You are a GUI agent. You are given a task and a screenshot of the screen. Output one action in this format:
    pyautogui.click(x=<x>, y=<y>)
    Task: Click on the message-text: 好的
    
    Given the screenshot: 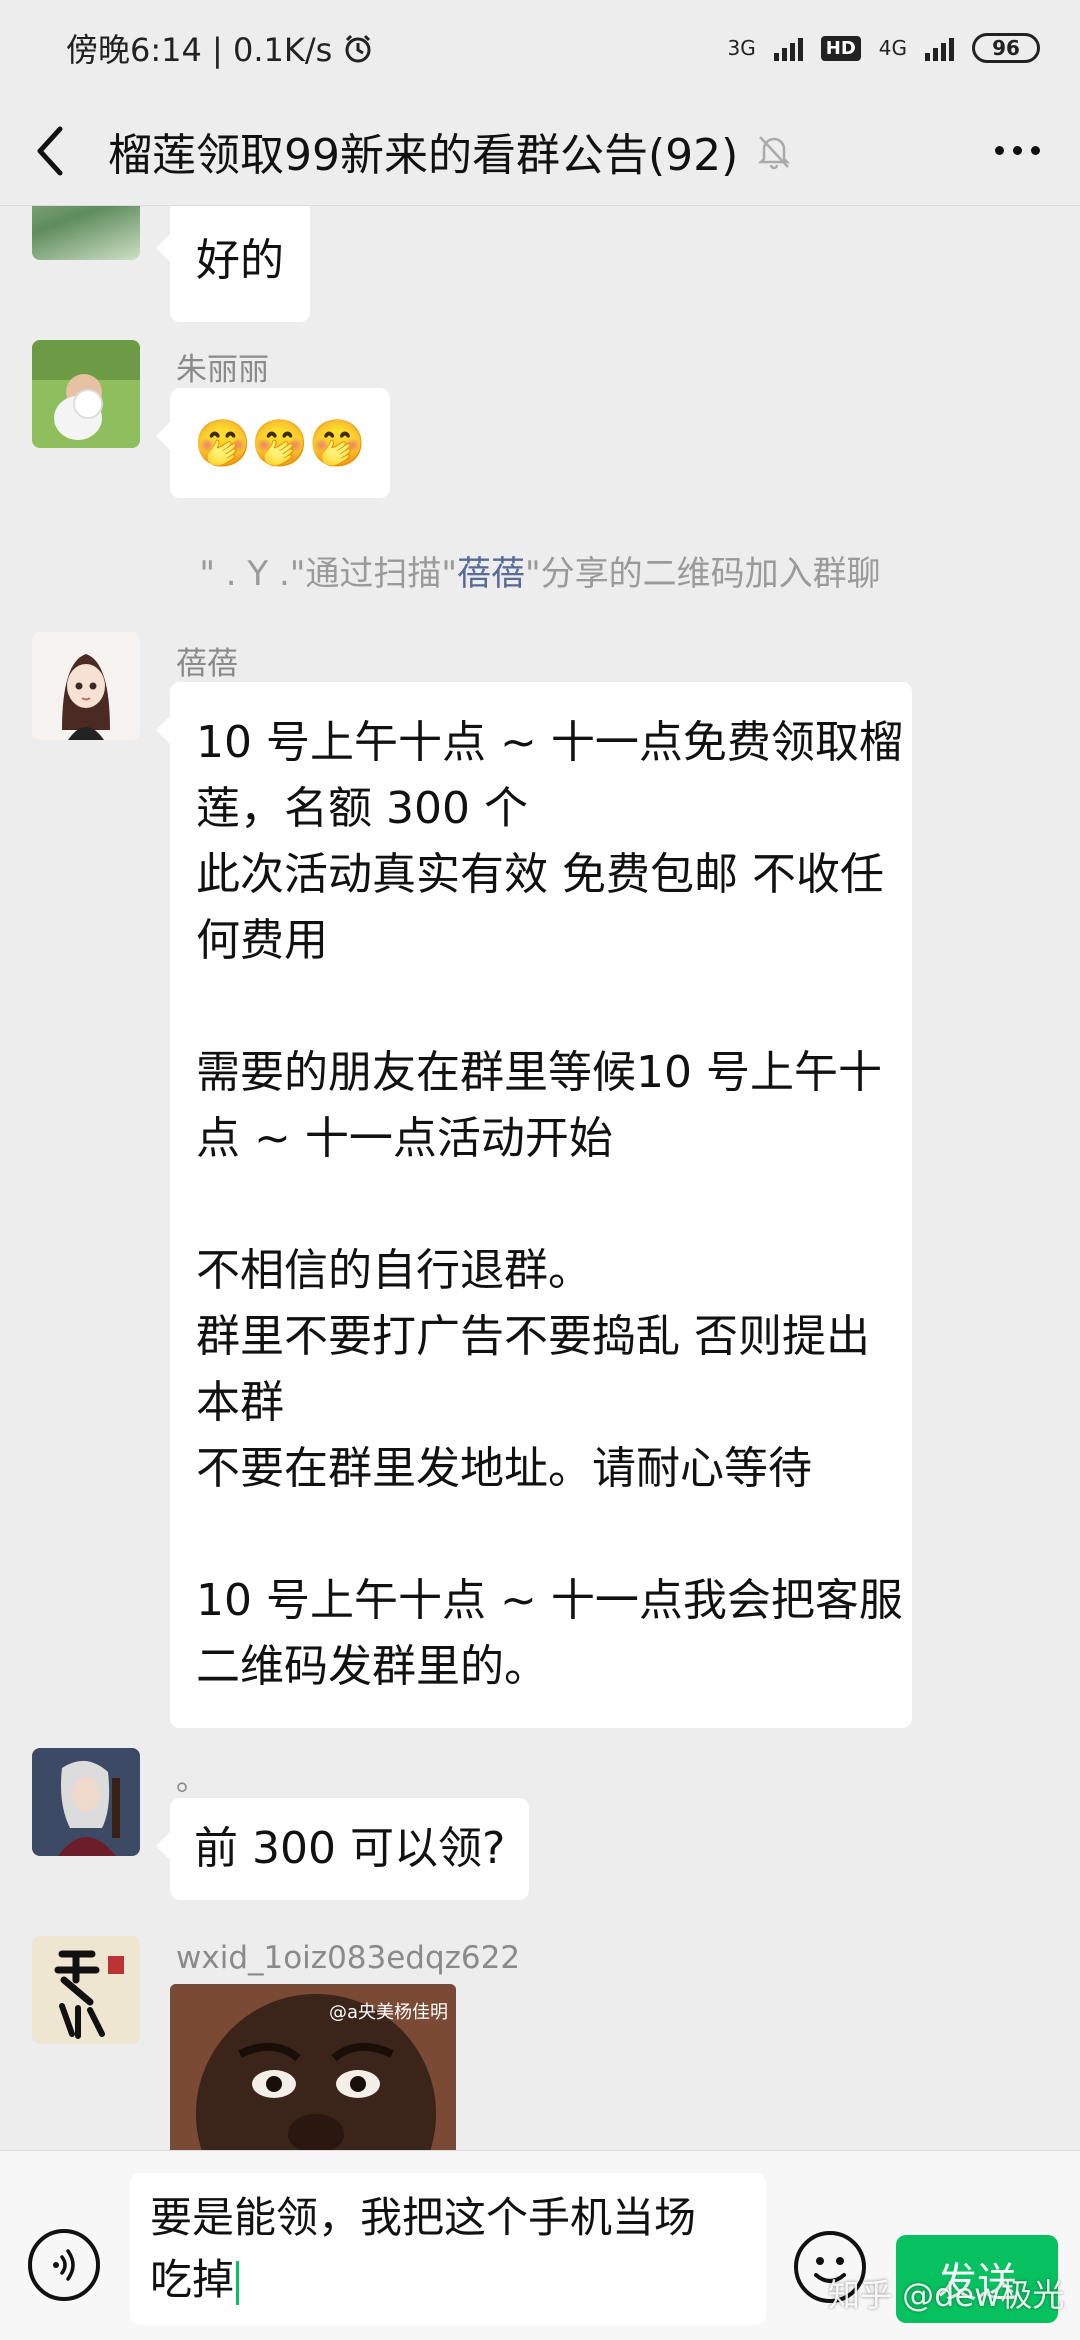 What is the action you would take?
    pyautogui.click(x=240, y=260)
    